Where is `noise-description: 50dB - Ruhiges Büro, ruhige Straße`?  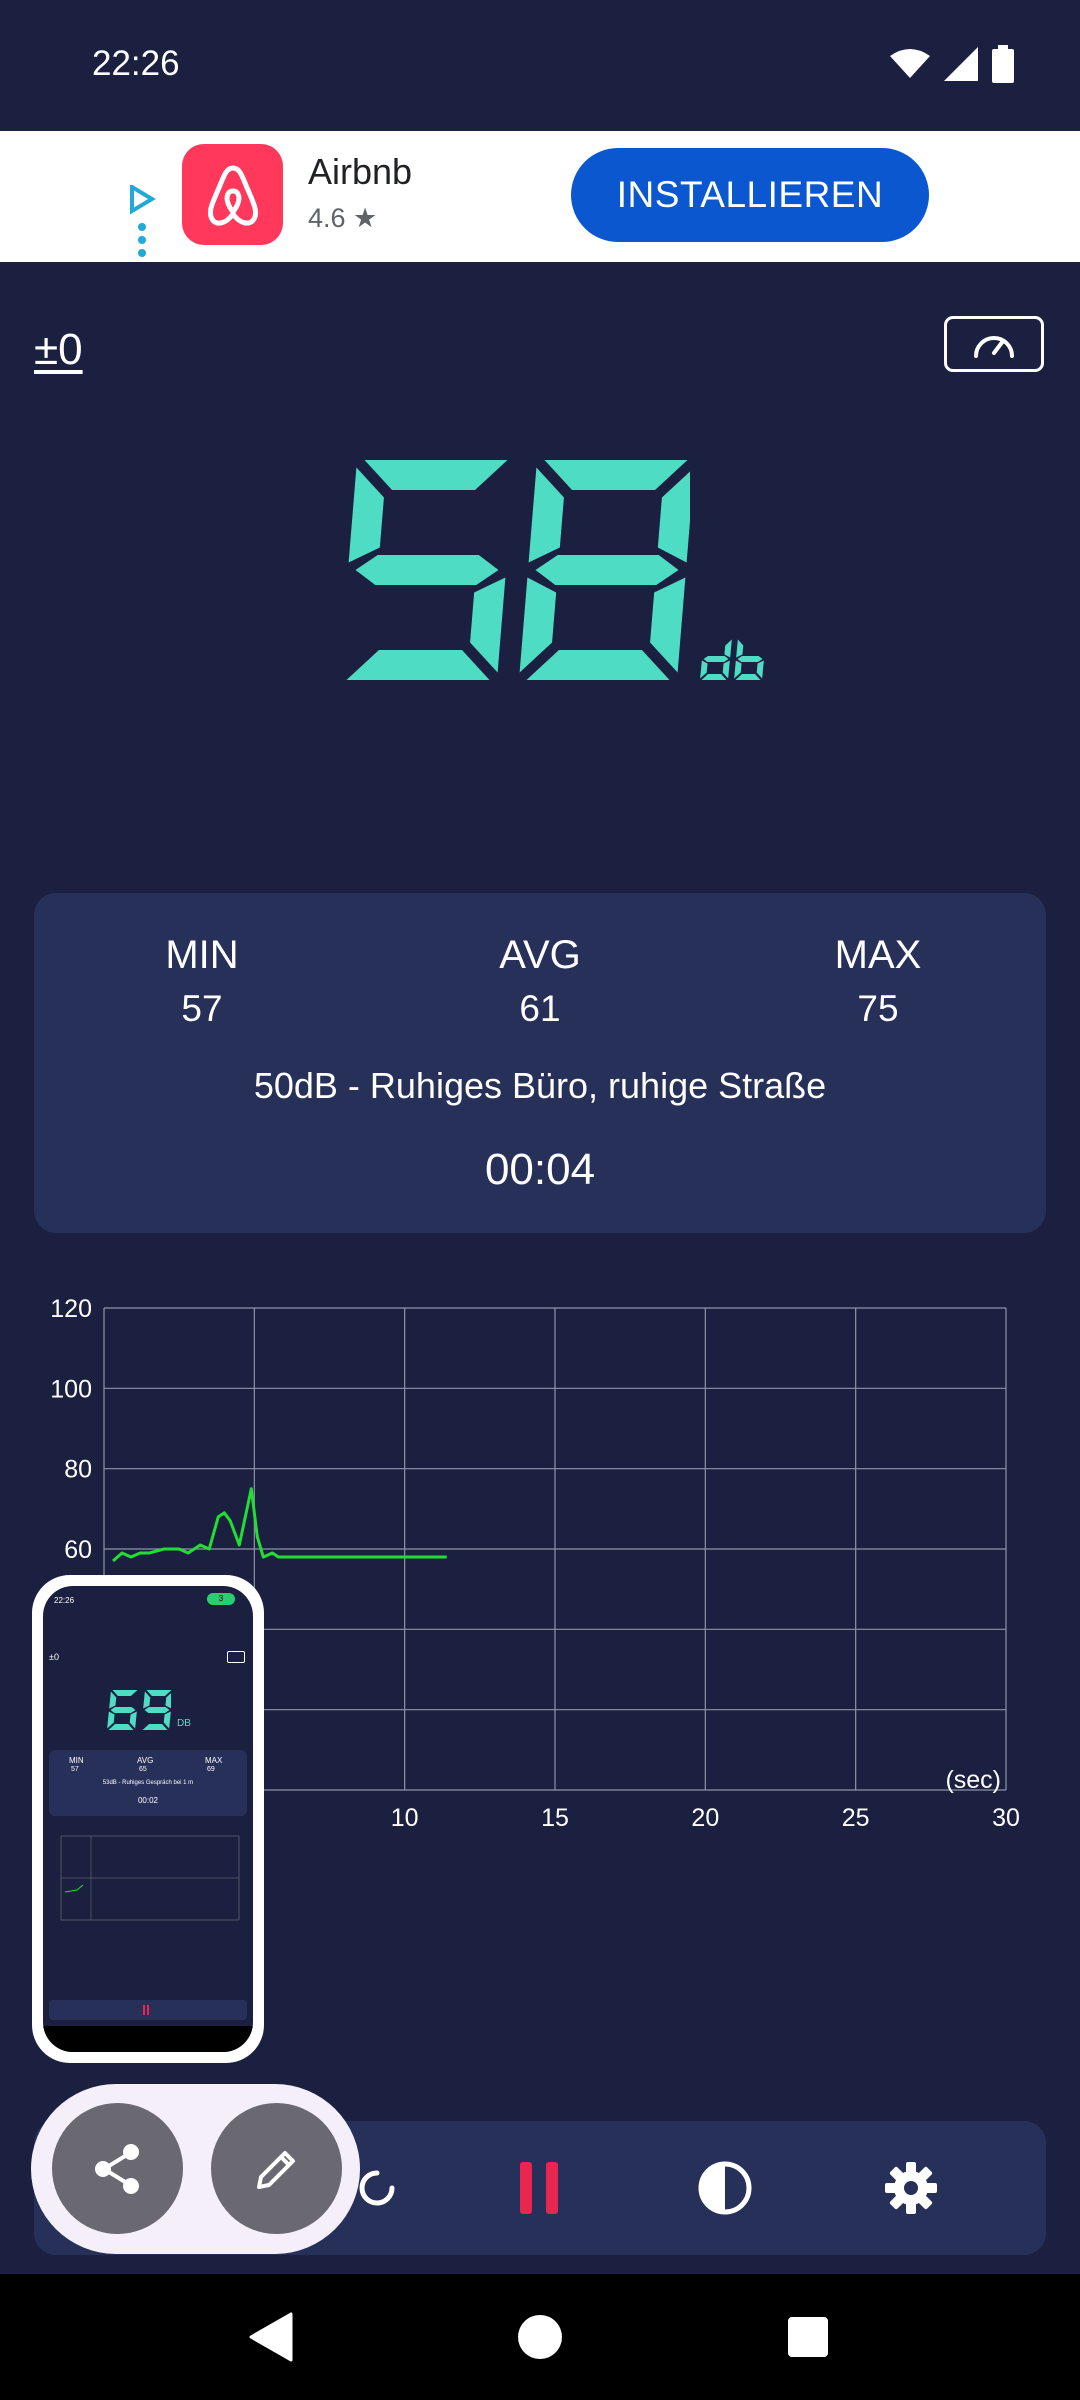 noise-description: 50dB - Ruhiges Büro, ruhige Straße is located at coordinates (540, 1085).